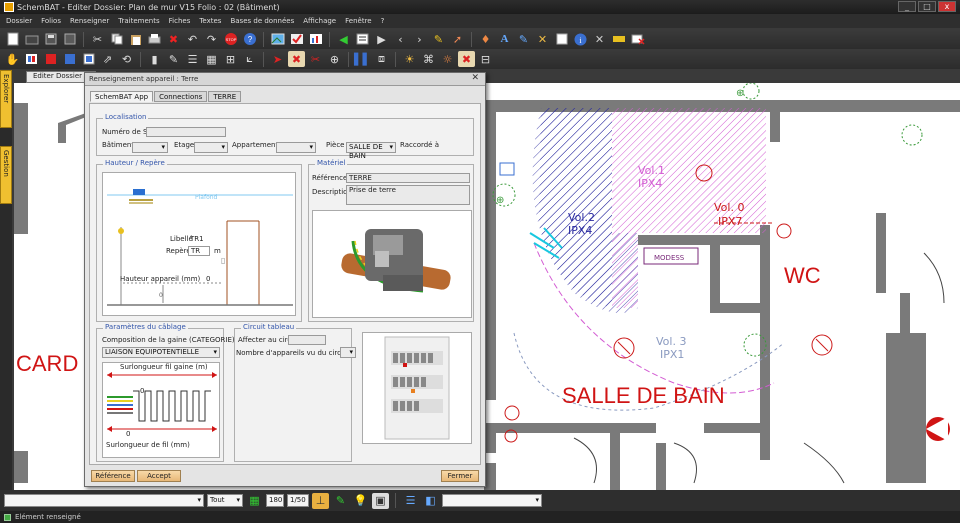  Describe the element at coordinates (618, 39) in the screenshot. I see `ruler-icon` at that location.